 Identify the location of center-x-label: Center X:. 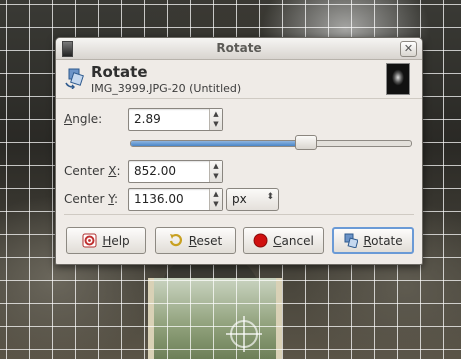
(92, 171).